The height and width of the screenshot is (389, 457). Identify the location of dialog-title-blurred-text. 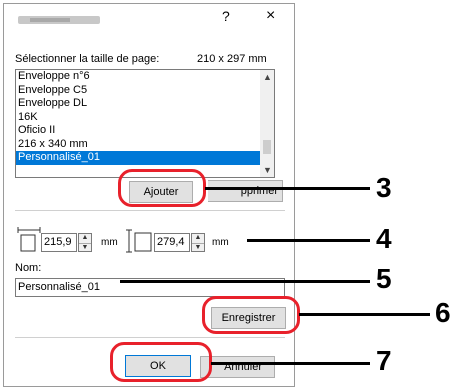
(50, 20).